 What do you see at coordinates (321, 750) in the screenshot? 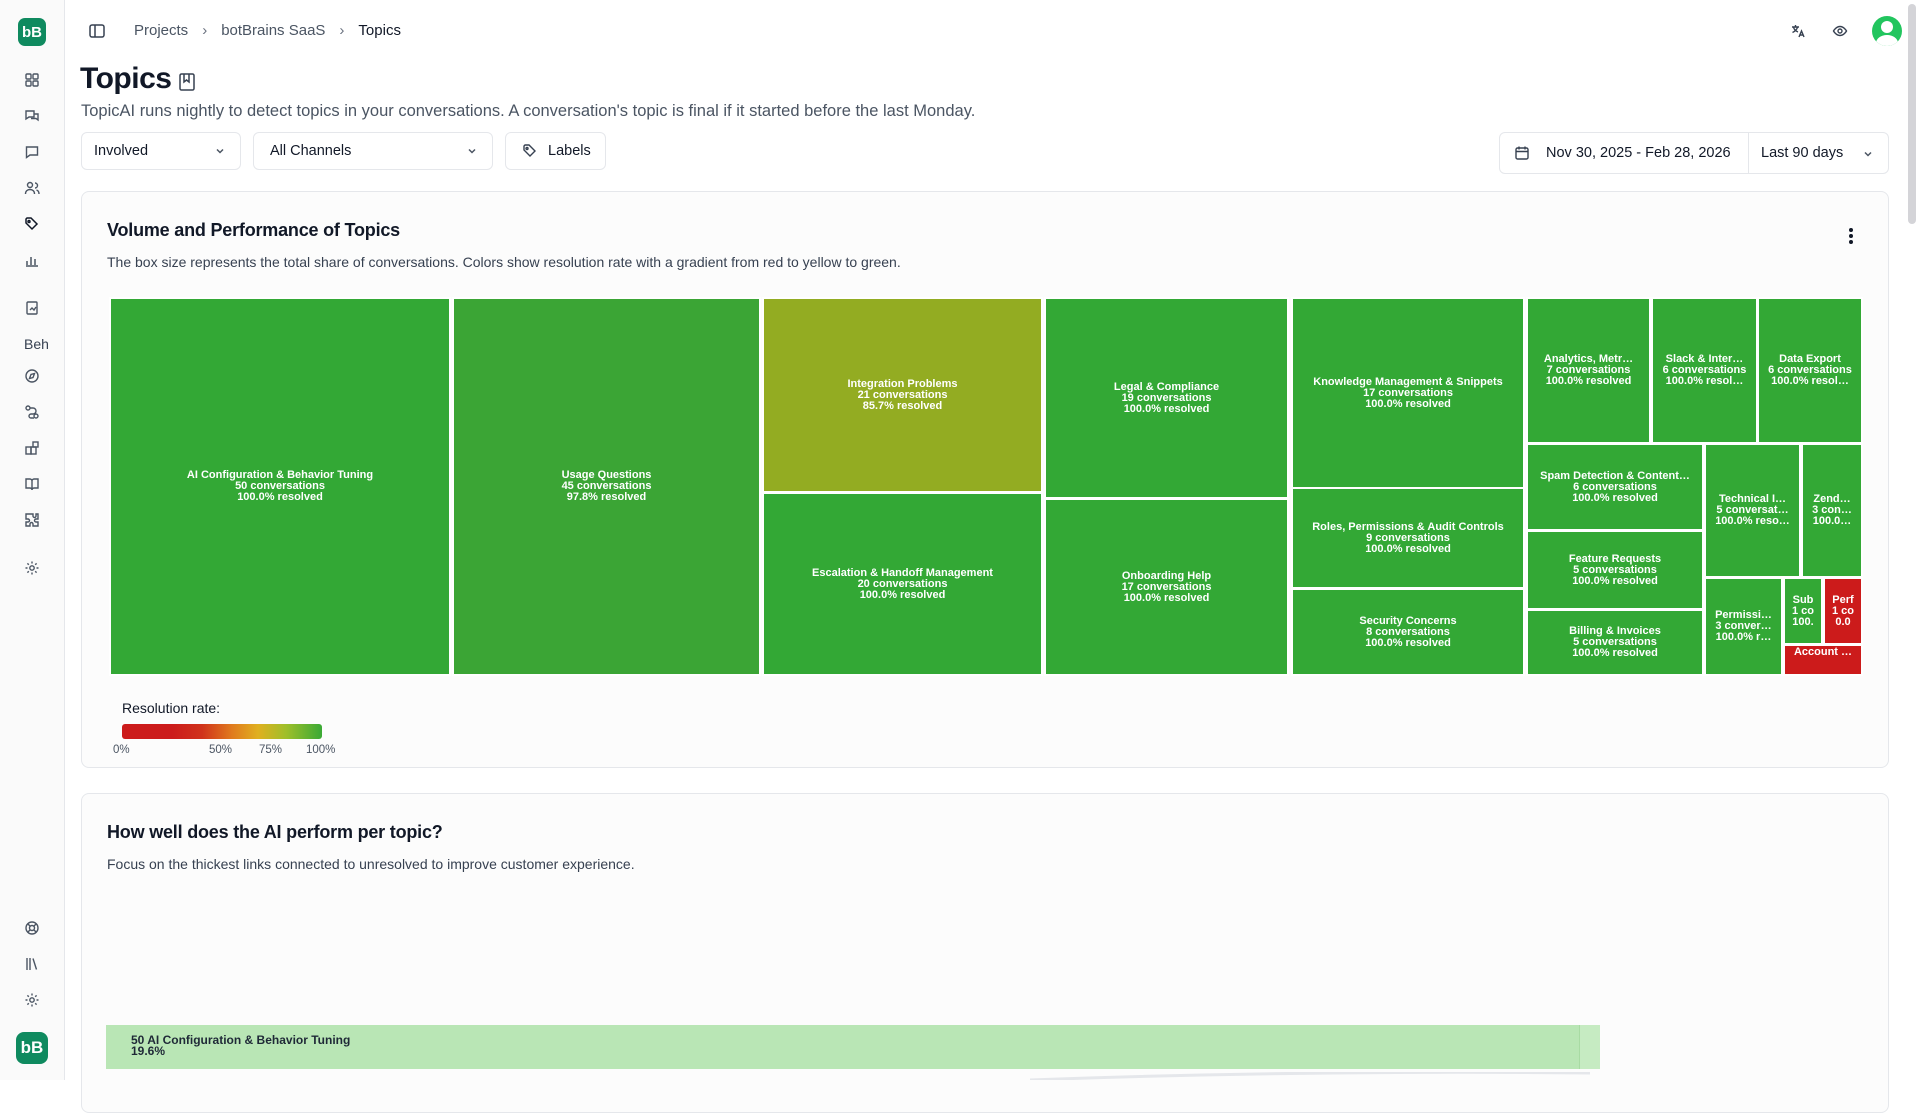
I see `legend-tick: 100%` at bounding box center [321, 750].